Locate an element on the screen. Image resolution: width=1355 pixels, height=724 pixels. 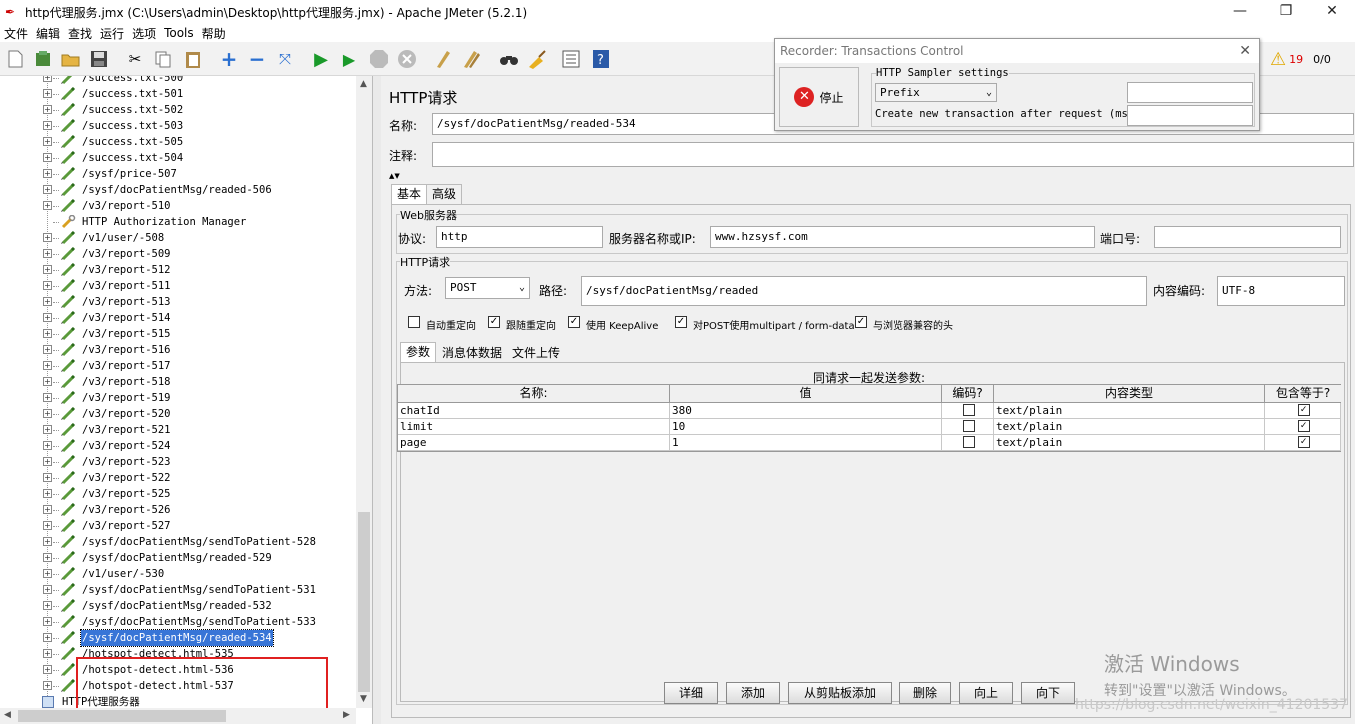
shutdown-icon is located at coordinates (407, 59).